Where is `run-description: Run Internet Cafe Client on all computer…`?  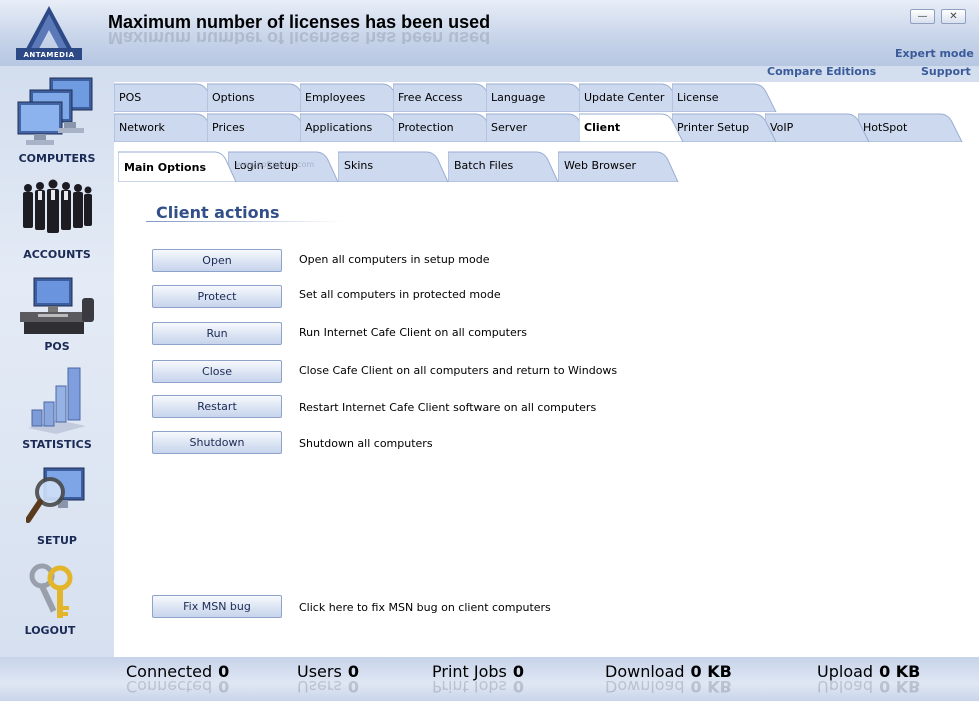 run-description: Run Internet Cafe Client on all computer… is located at coordinates (413, 332).